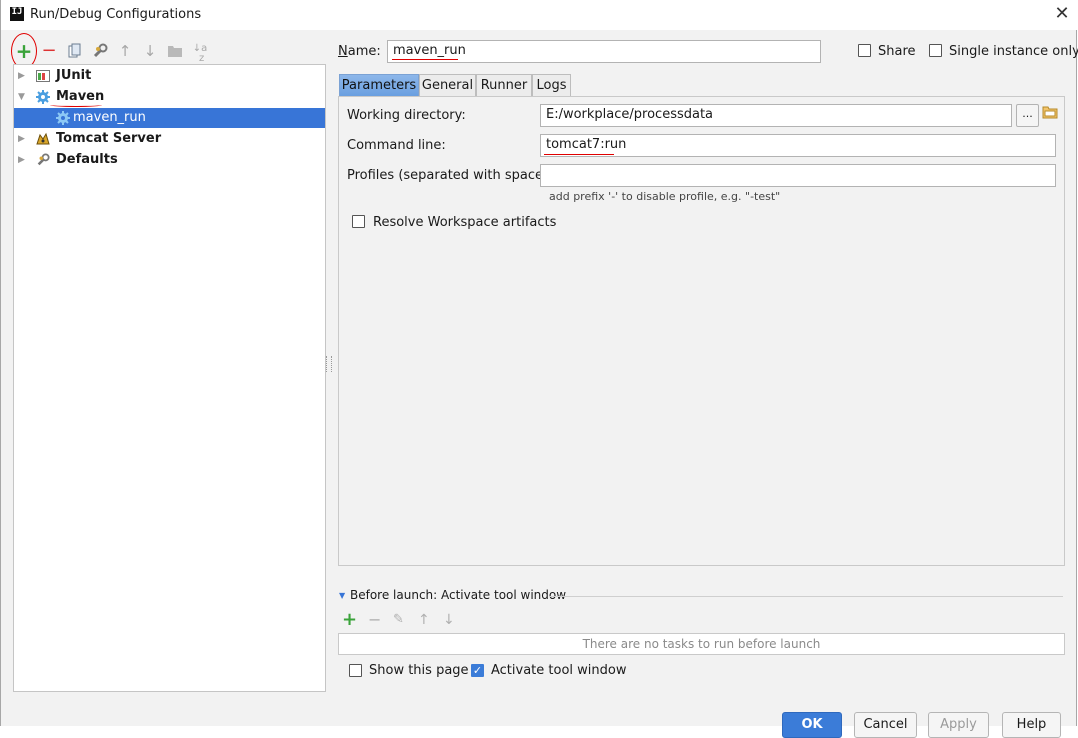 The image size is (1078, 738). Describe the element at coordinates (150, 51) in the screenshot. I see `move-down-button: ↓` at that location.